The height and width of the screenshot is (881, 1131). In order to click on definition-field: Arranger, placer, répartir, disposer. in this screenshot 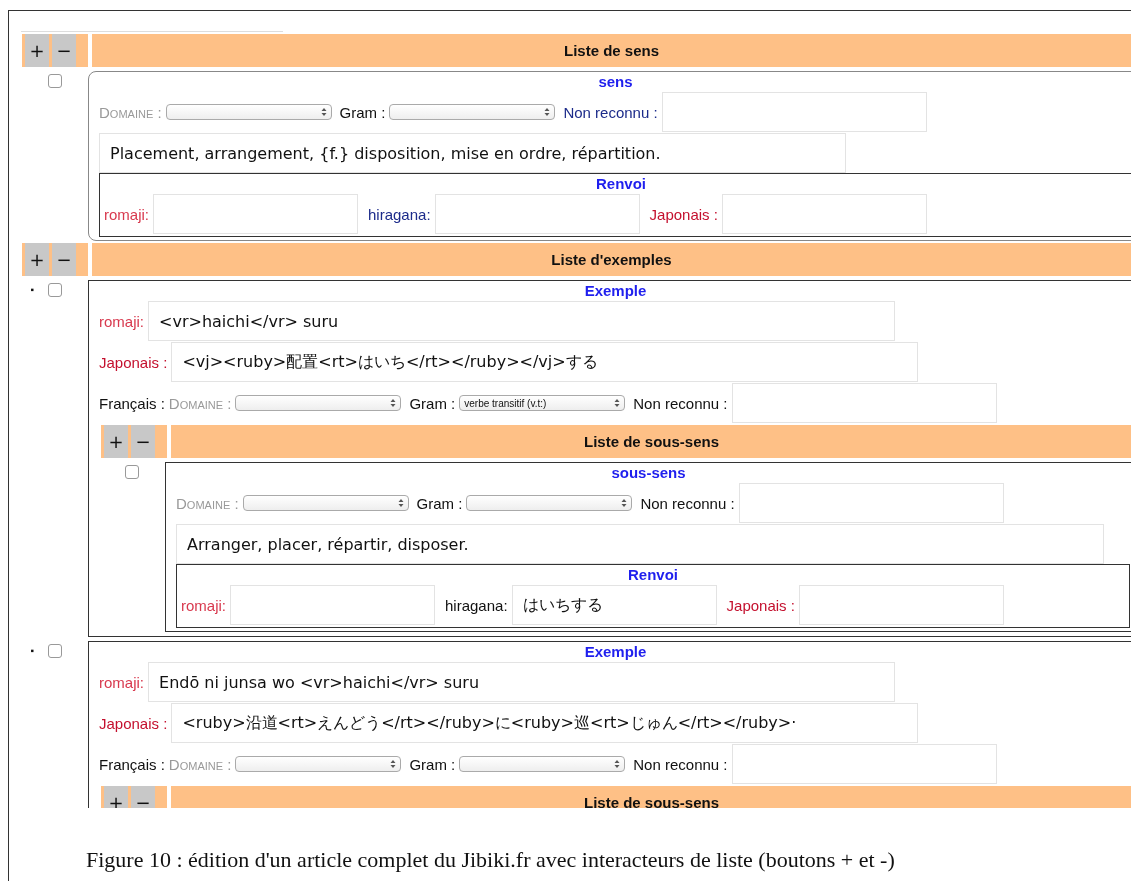, I will do `click(640, 544)`.